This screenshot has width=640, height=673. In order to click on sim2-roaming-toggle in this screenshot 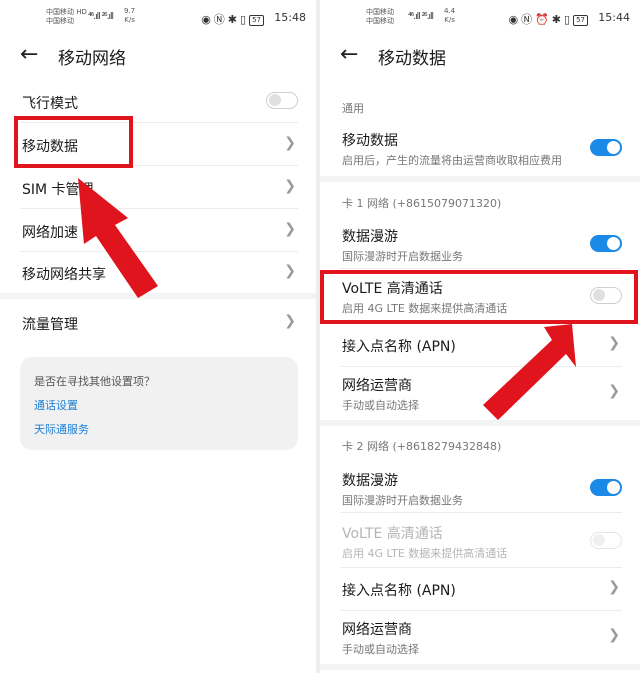, I will do `click(606, 487)`.